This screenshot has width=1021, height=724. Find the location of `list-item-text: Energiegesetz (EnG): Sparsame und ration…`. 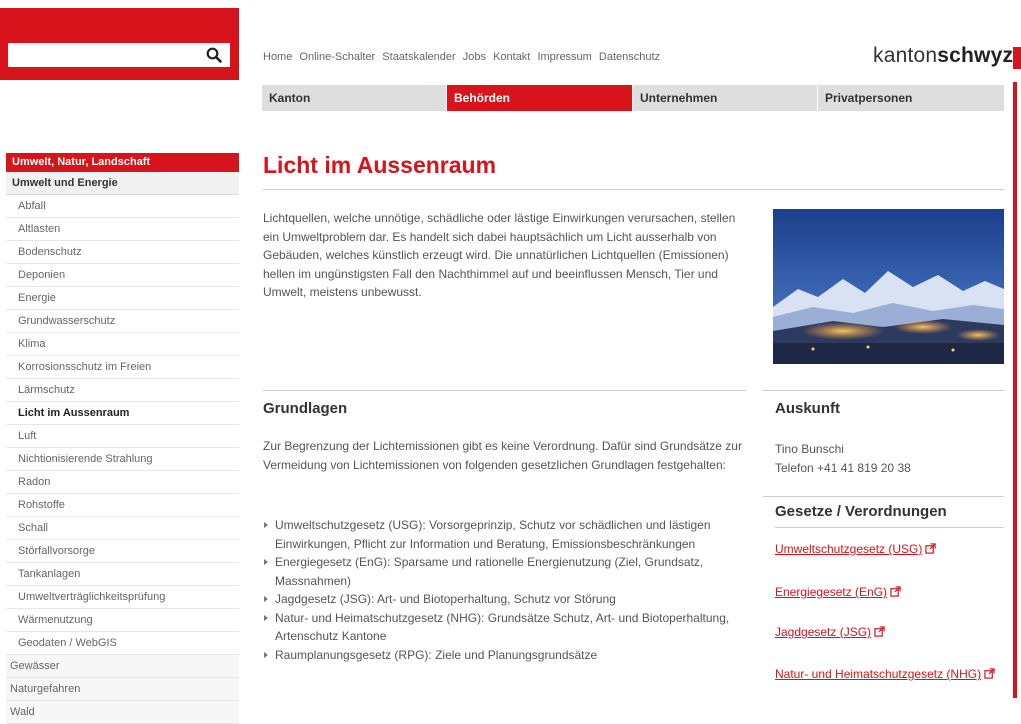

list-item-text: Energiegesetz (EnG): Sparsame und ration… is located at coordinates (489, 571).